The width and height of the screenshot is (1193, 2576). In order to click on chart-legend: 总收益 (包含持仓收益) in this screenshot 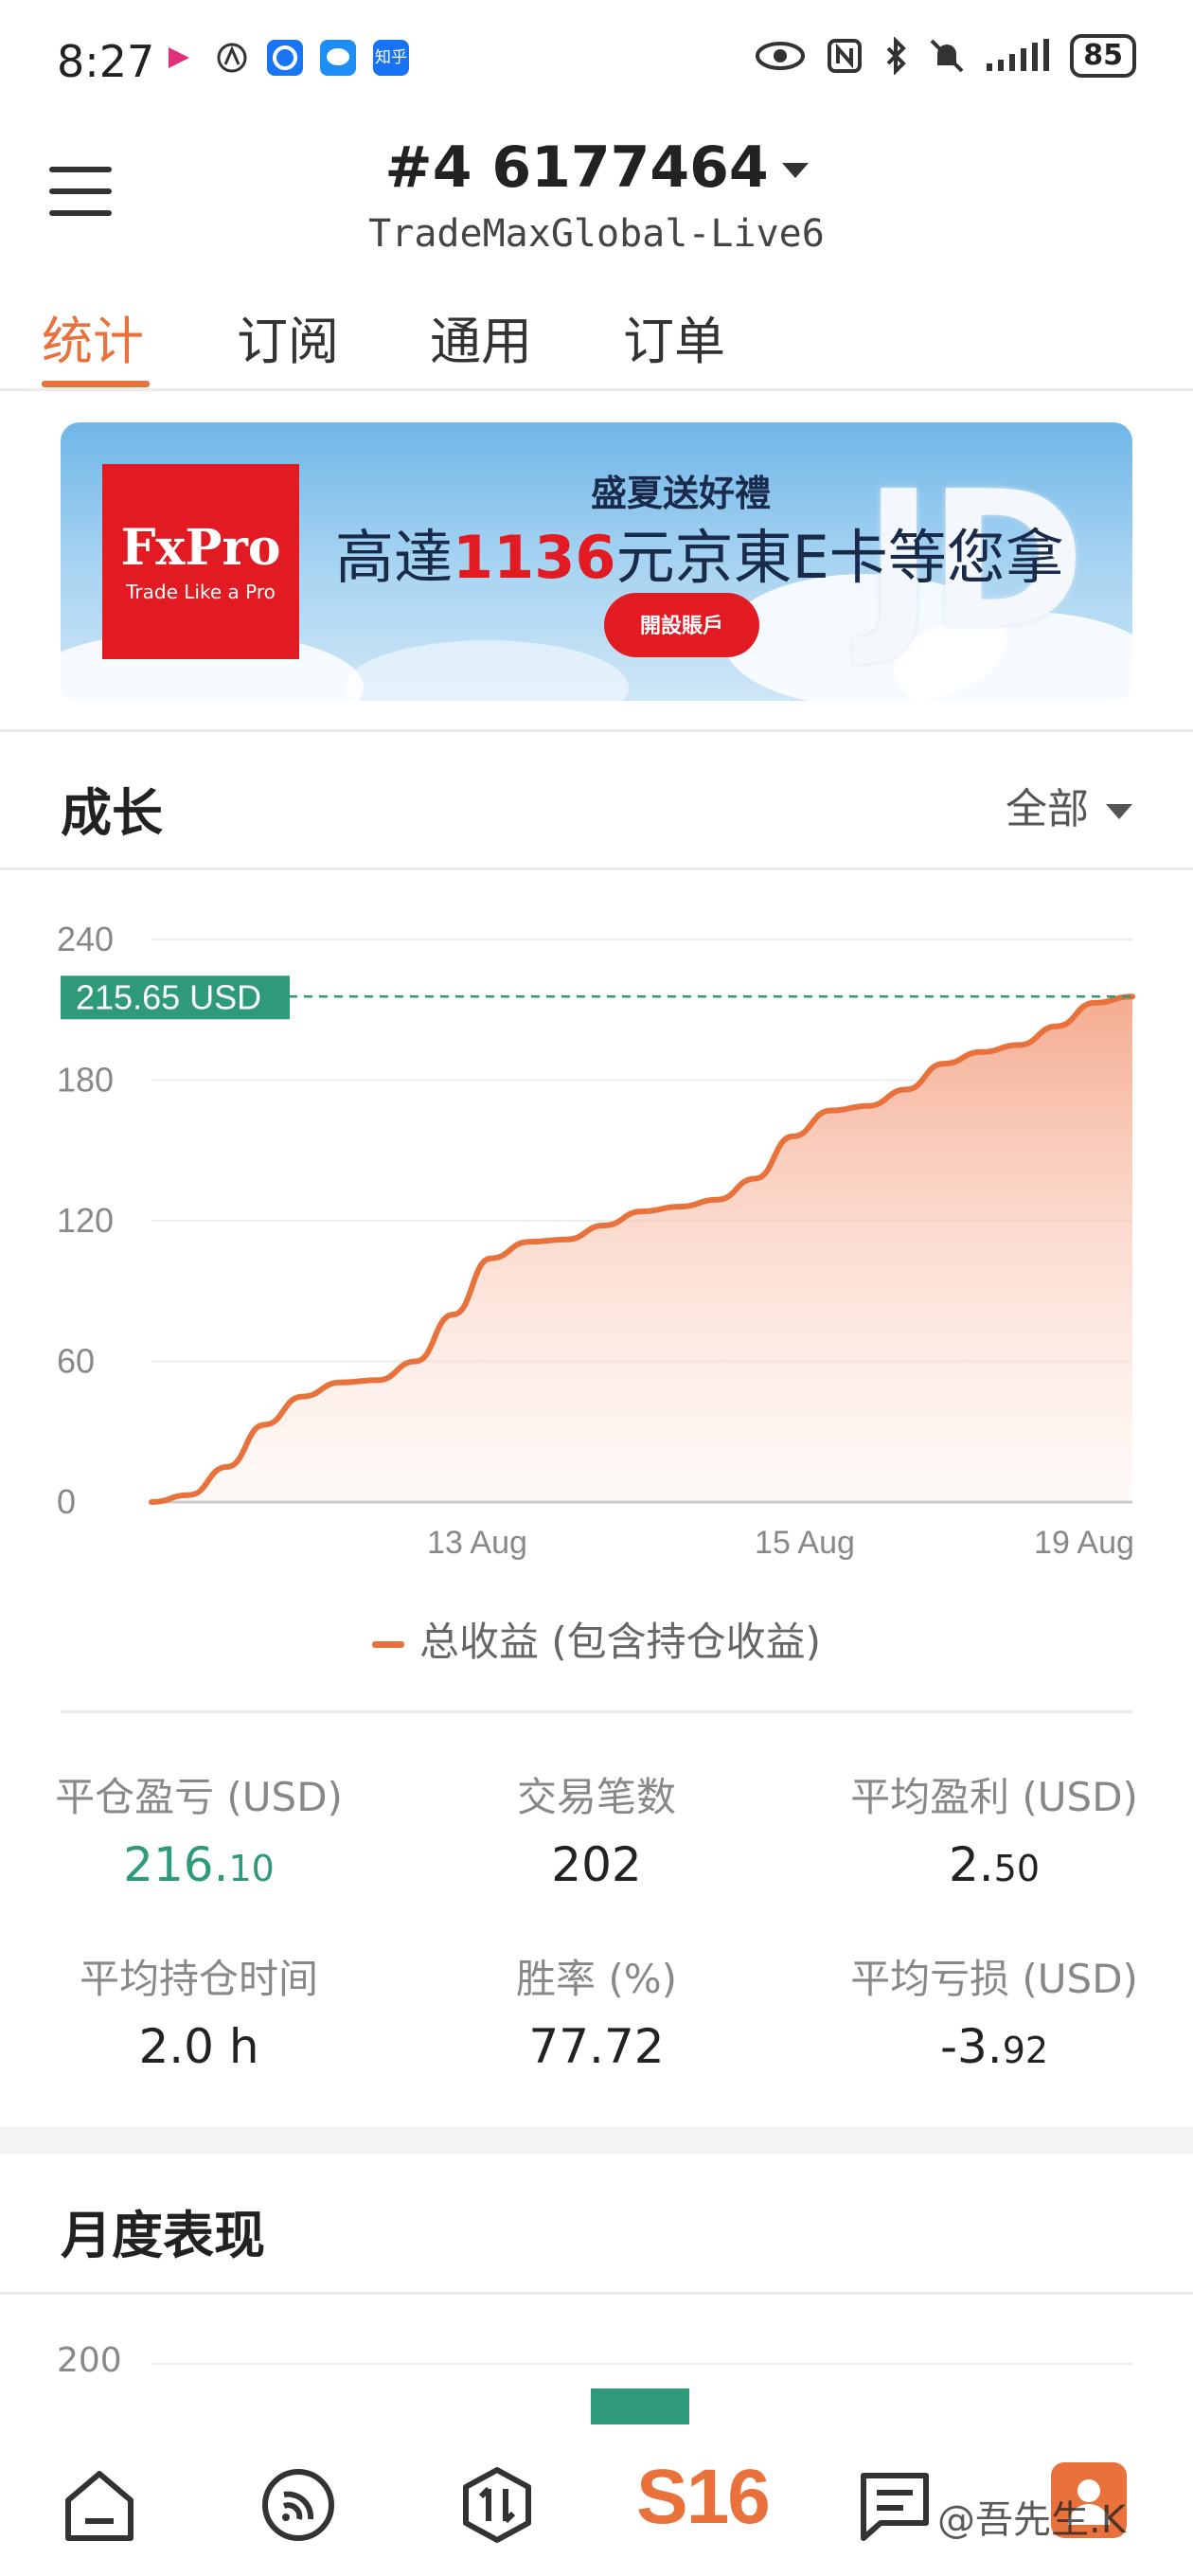, I will do `click(596, 1639)`.